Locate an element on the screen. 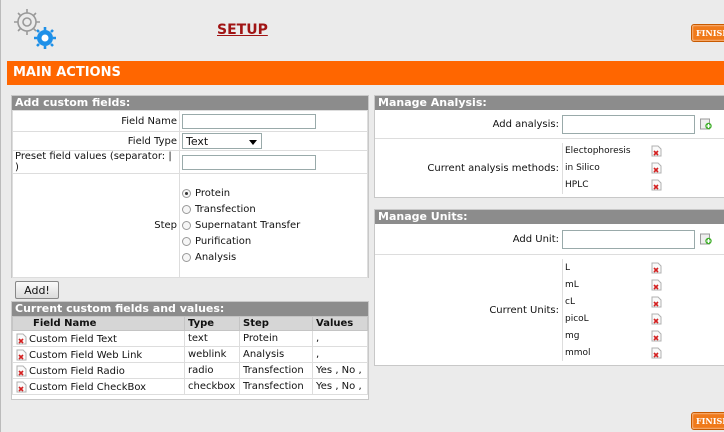 The height and width of the screenshot is (432, 724). field-type-cell: checkbox is located at coordinates (212, 386).